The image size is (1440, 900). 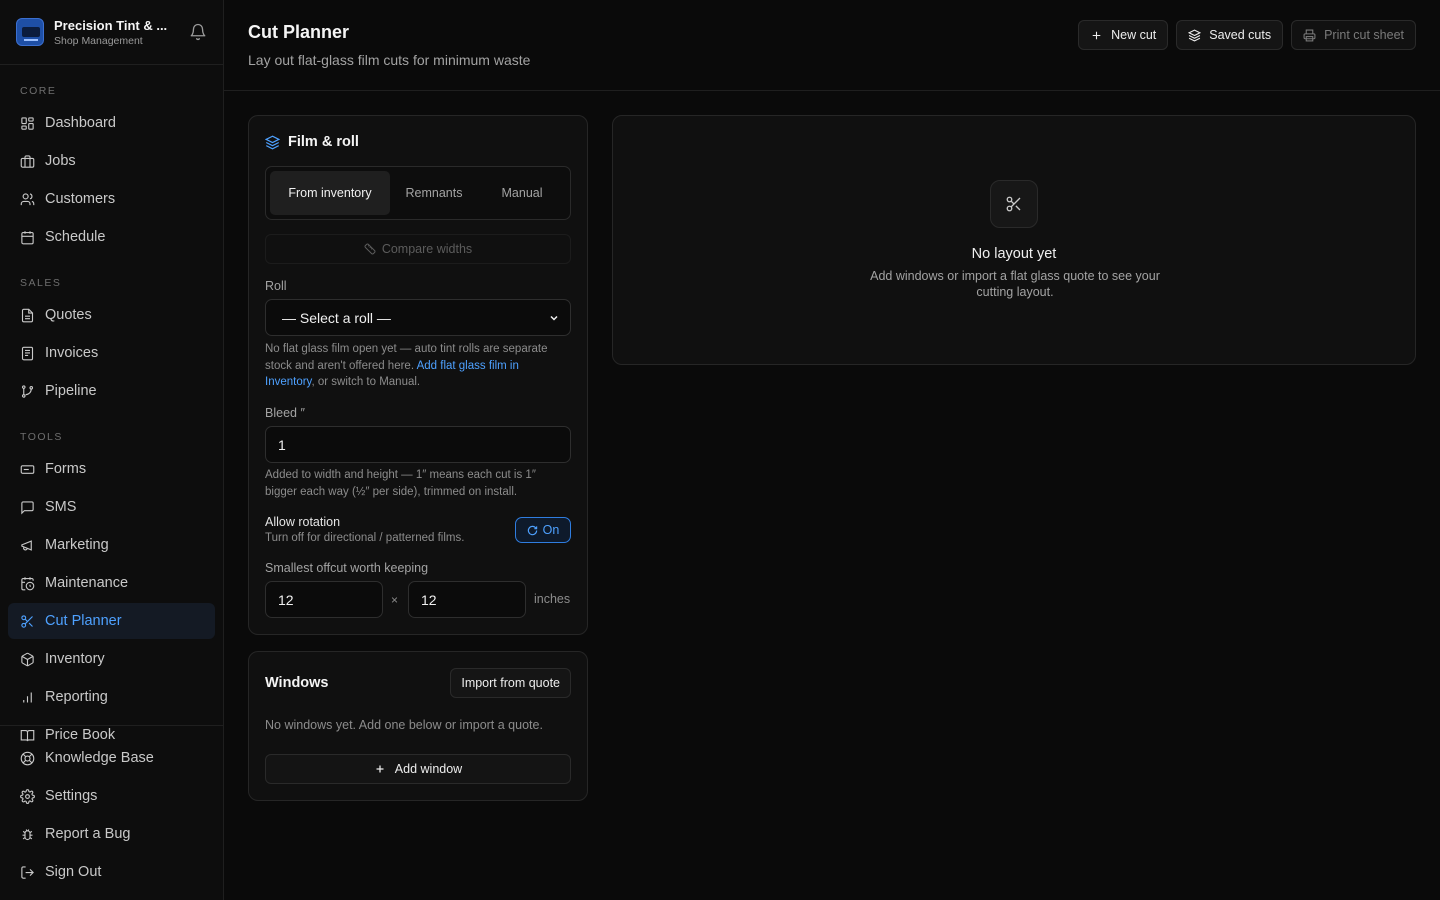 I want to click on sidebar-item-label: Pipeline, so click(x=71, y=391).